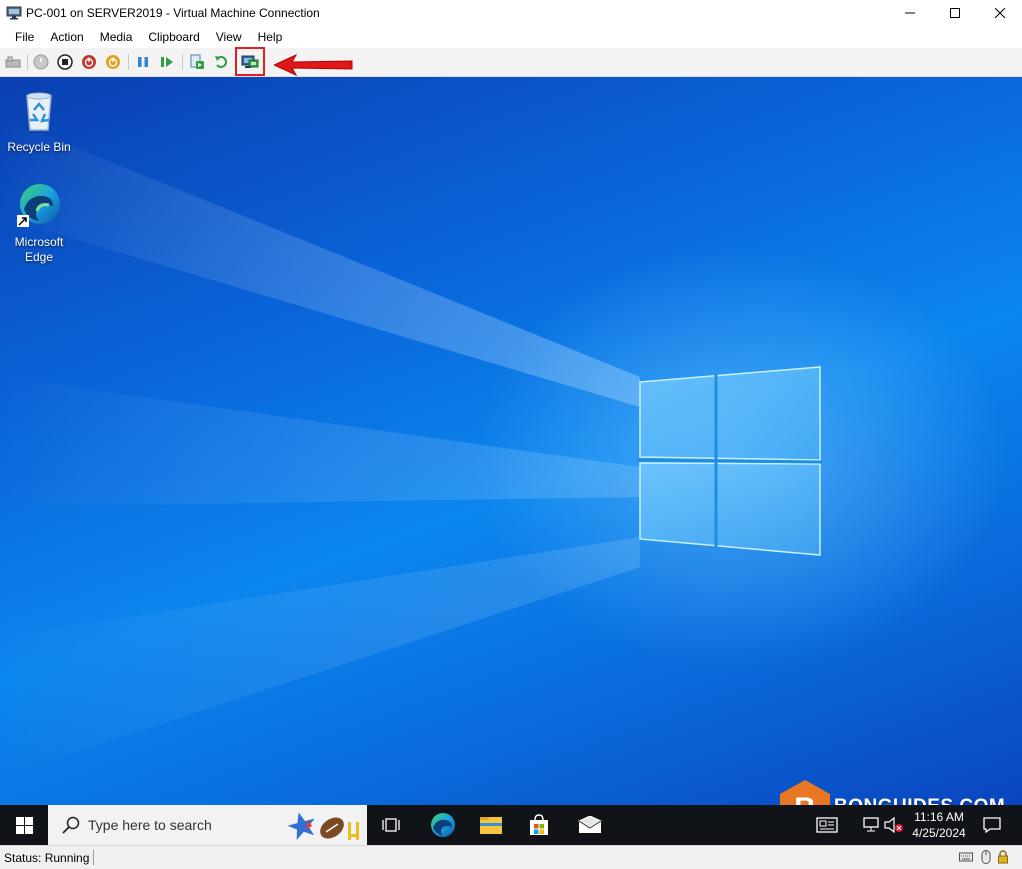 The height and width of the screenshot is (869, 1022). I want to click on taskbar-edge, so click(443, 825).